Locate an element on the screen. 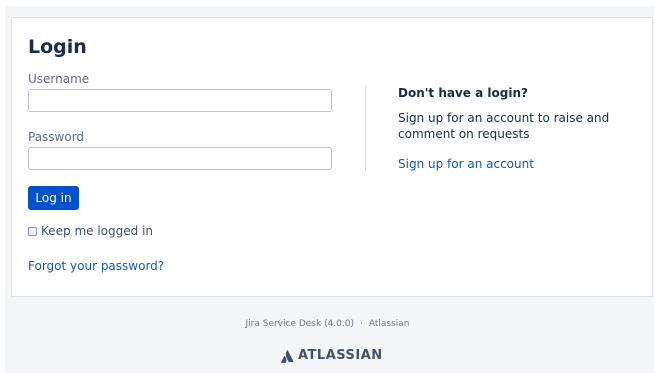  remember-me-label: Keep me logged in is located at coordinates (97, 231).